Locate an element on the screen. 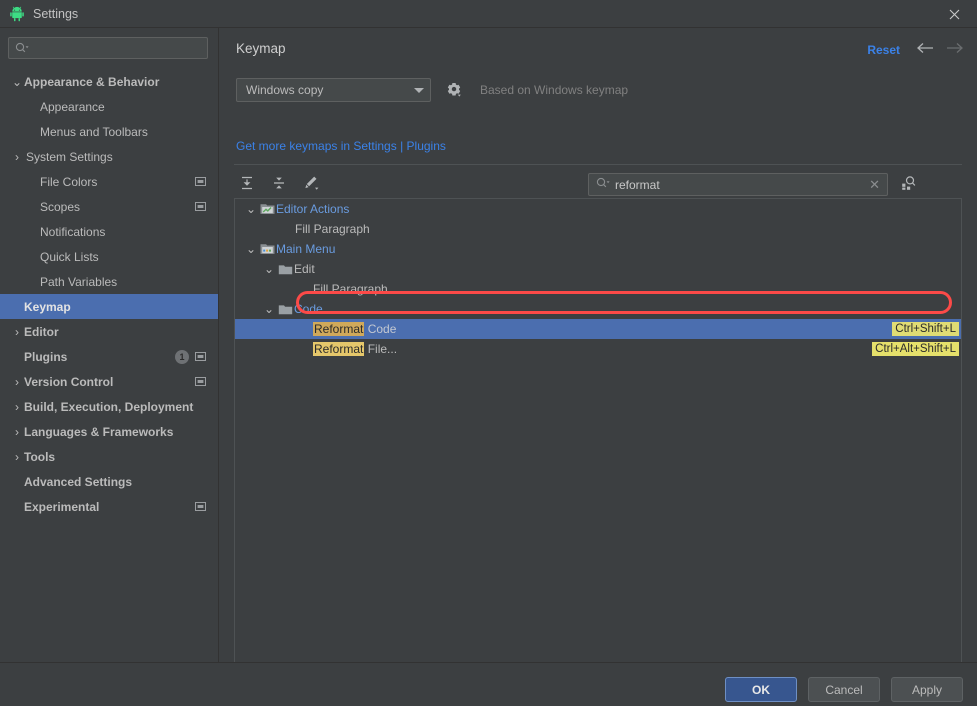  window-title: Settings is located at coordinates (56, 13).